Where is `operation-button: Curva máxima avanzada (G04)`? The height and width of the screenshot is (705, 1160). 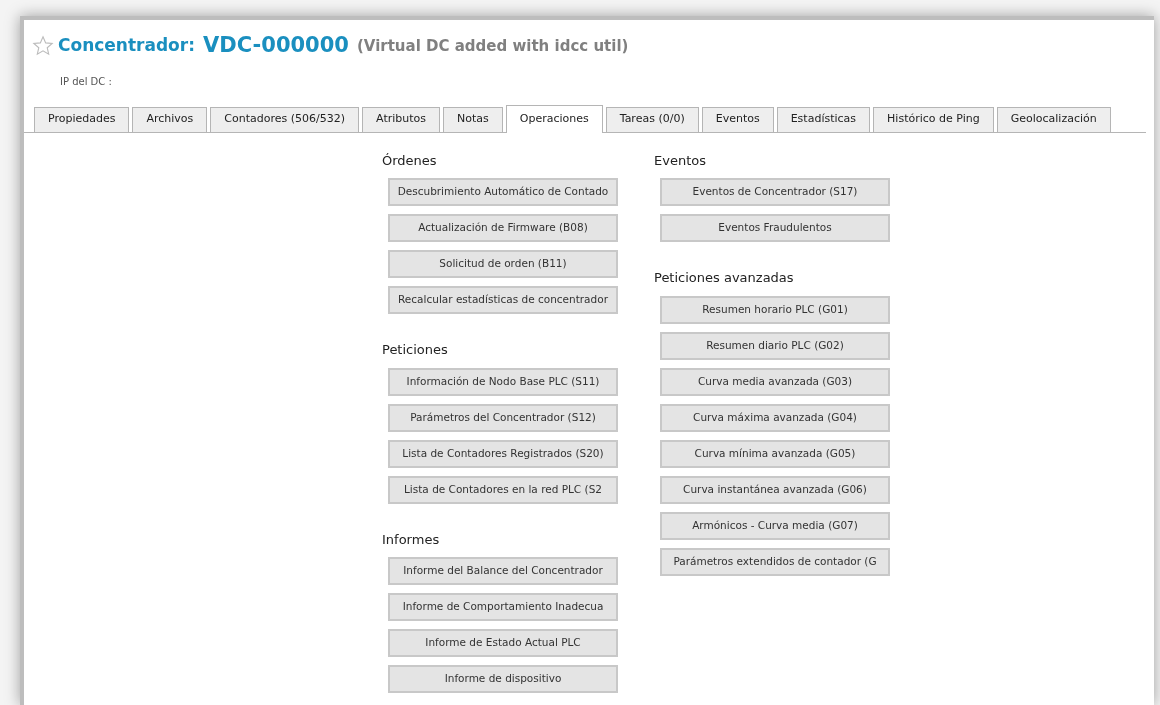 operation-button: Curva máxima avanzada (G04) is located at coordinates (775, 417).